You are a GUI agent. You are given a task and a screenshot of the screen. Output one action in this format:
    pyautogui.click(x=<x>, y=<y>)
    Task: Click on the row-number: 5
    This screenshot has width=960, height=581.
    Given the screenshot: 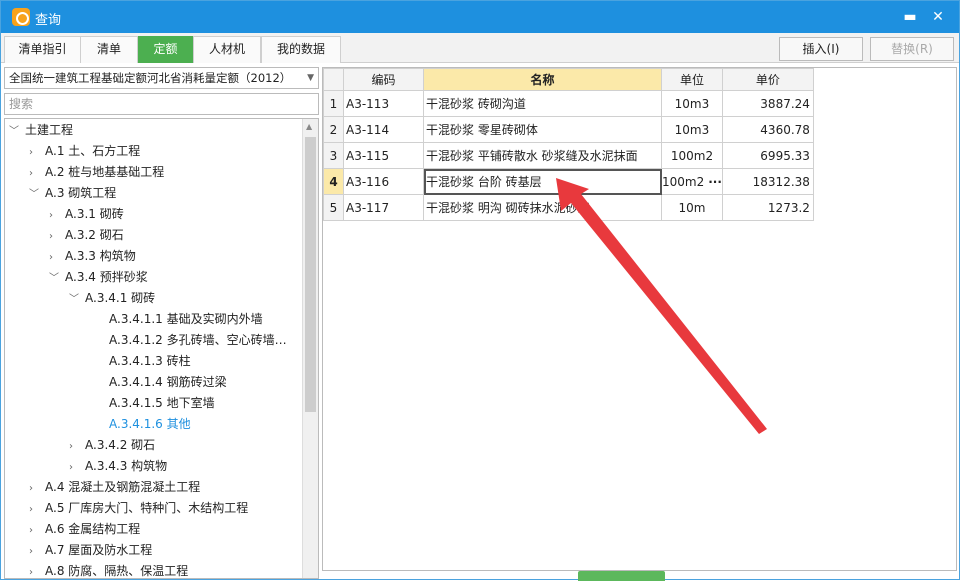 What is the action you would take?
    pyautogui.click(x=333, y=207)
    